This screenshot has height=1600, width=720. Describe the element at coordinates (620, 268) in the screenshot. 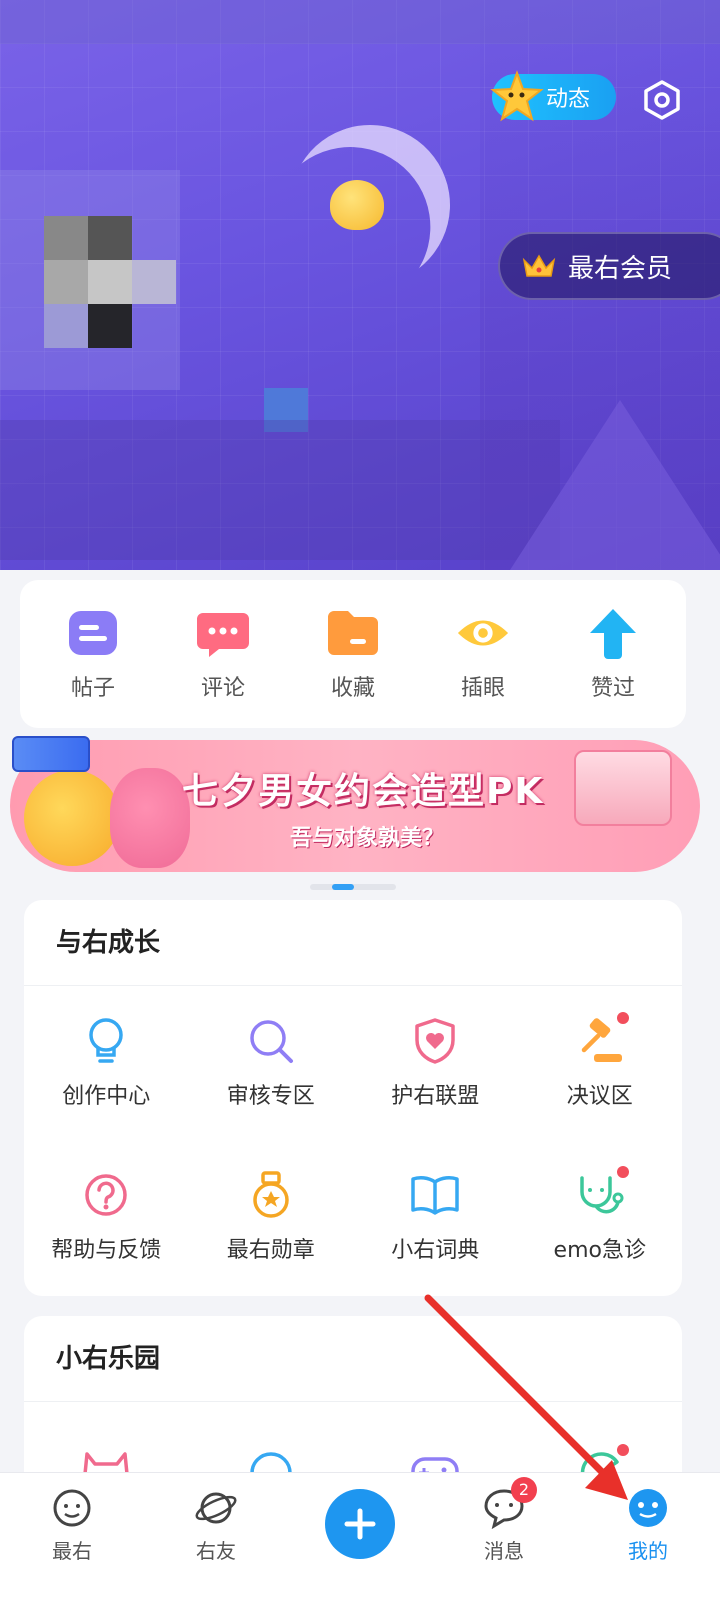

I see `vip-label: 最右会员` at that location.